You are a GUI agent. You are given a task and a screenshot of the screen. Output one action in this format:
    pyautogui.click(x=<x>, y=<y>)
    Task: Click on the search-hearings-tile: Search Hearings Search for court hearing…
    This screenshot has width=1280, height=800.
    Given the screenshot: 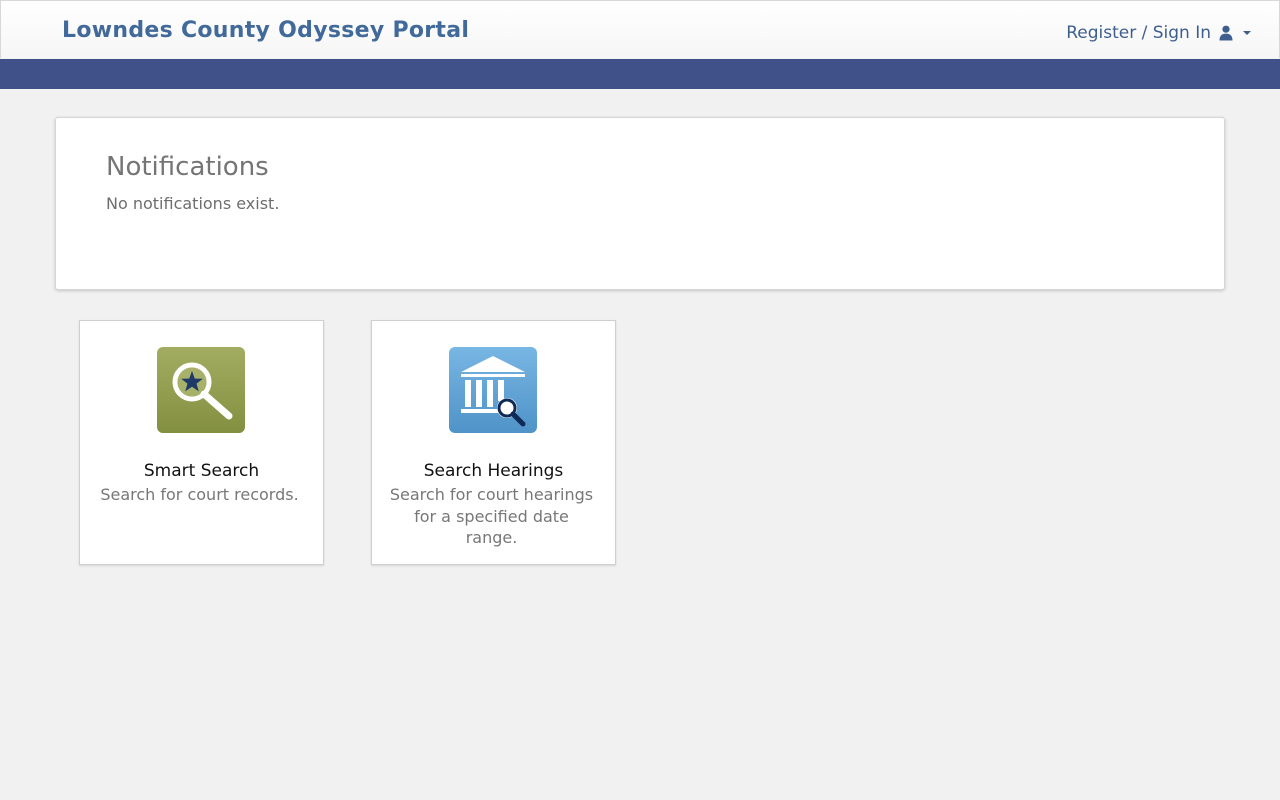 What is the action you would take?
    pyautogui.click(x=493, y=442)
    